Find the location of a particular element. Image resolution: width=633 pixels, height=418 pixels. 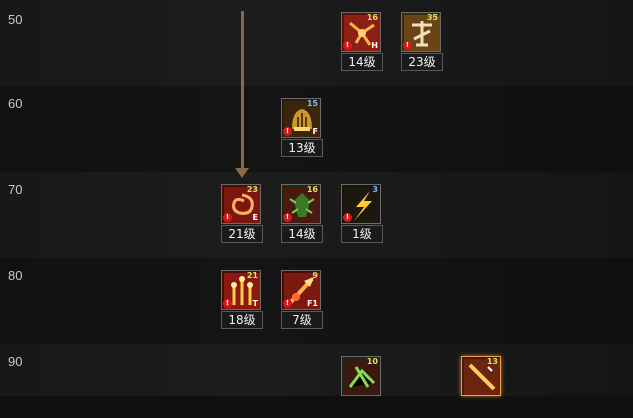

skill-slot-crimson-swirl: 23 E ! 21级 is located at coordinates (242, 215).